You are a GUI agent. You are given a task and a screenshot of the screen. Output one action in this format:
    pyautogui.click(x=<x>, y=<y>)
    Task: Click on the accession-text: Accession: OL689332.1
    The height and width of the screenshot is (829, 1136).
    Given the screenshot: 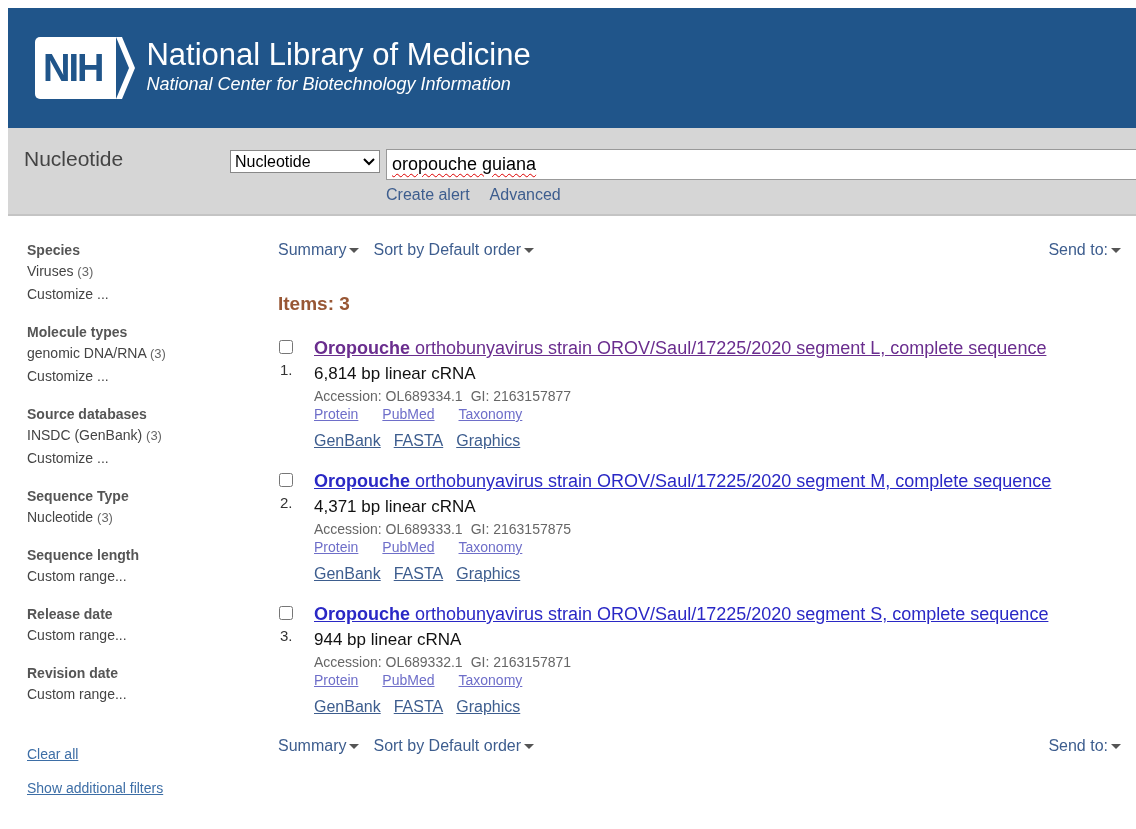 What is the action you would take?
    pyautogui.click(x=388, y=662)
    